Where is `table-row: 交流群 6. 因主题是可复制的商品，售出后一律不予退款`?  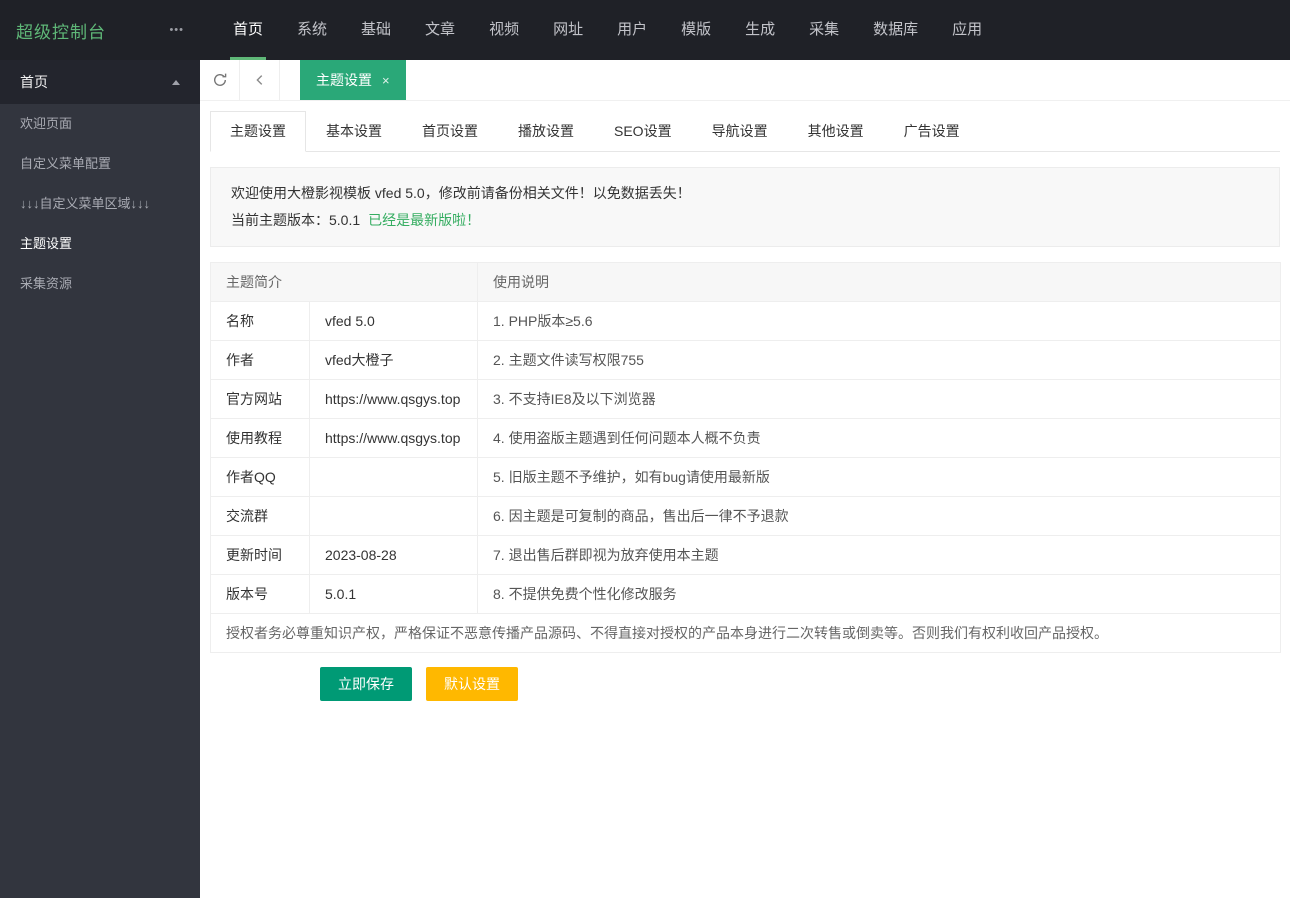
table-row: 交流群 6. 因主题是可复制的商品，售出后一律不予退款 is located at coordinates (745, 516).